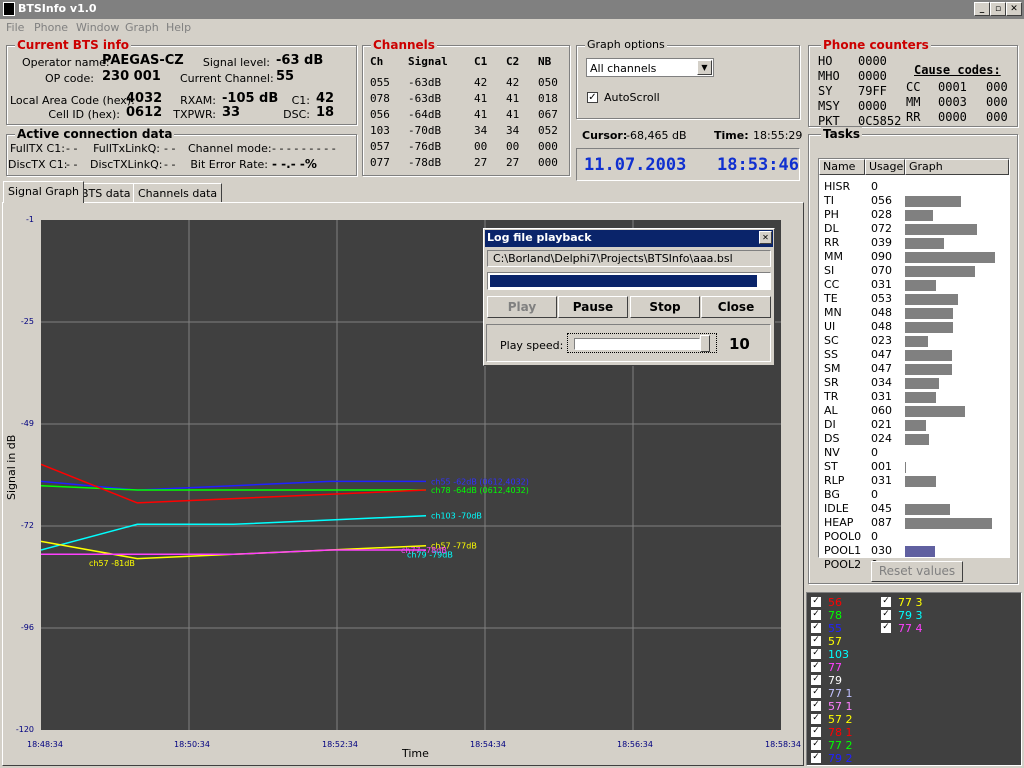 Image resolution: width=1024 pixels, height=768 pixels. What do you see at coordinates (914, 453) in the screenshot?
I see `task-row: NV 0` at bounding box center [914, 453].